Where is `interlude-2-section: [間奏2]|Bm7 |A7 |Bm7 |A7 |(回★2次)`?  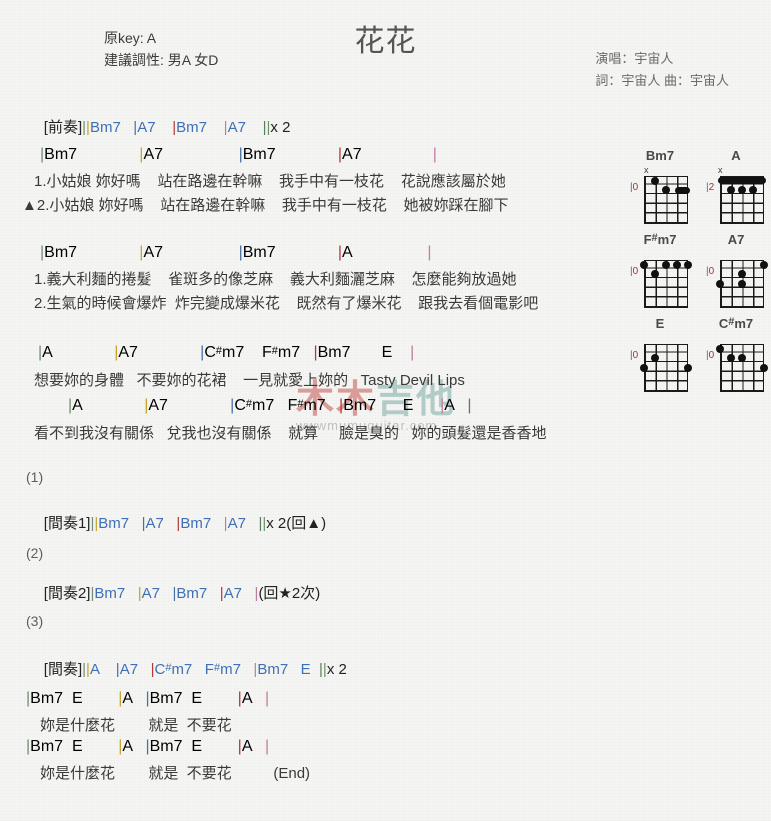 interlude-2-section: [間奏2]|Bm7 |A7 |Bm7 |A7 |(回★2次) is located at coordinates (173, 592).